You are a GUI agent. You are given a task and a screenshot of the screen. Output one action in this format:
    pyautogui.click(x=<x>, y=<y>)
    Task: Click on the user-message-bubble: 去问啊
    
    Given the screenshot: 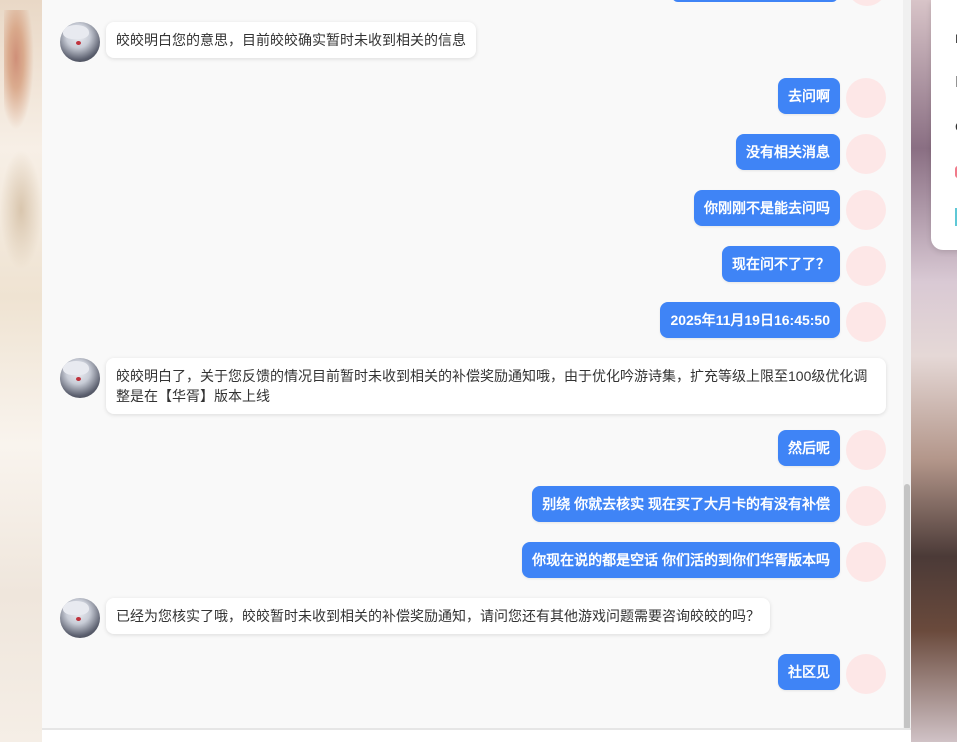 What is the action you would take?
    pyautogui.click(x=809, y=96)
    